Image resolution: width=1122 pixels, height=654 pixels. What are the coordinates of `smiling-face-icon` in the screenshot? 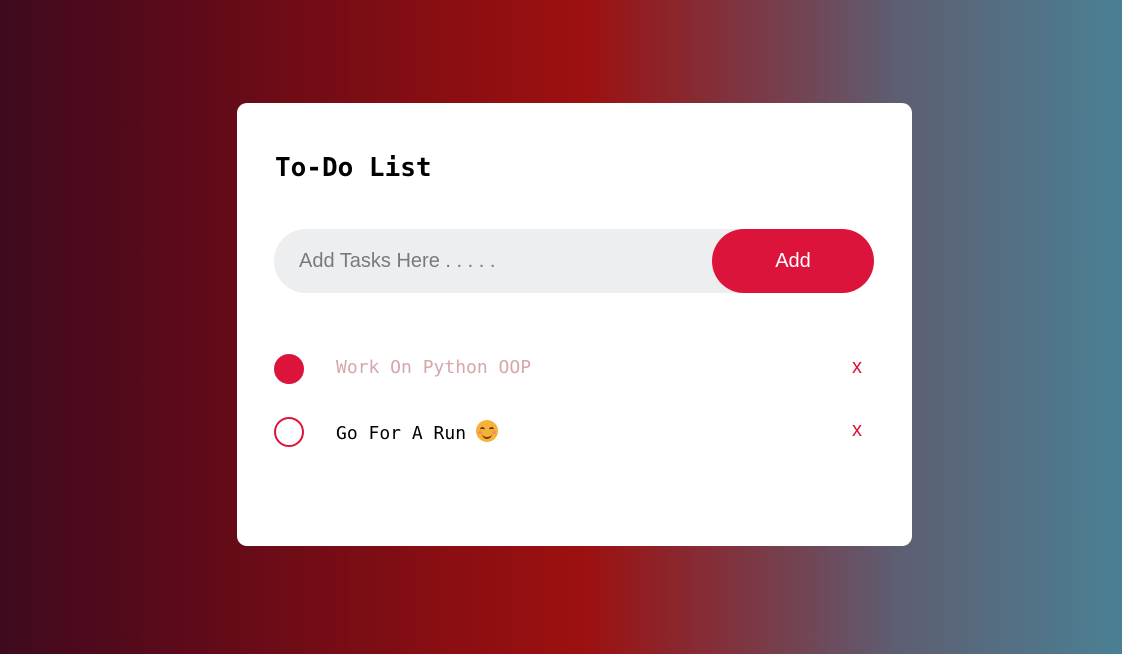 It's located at (487, 431).